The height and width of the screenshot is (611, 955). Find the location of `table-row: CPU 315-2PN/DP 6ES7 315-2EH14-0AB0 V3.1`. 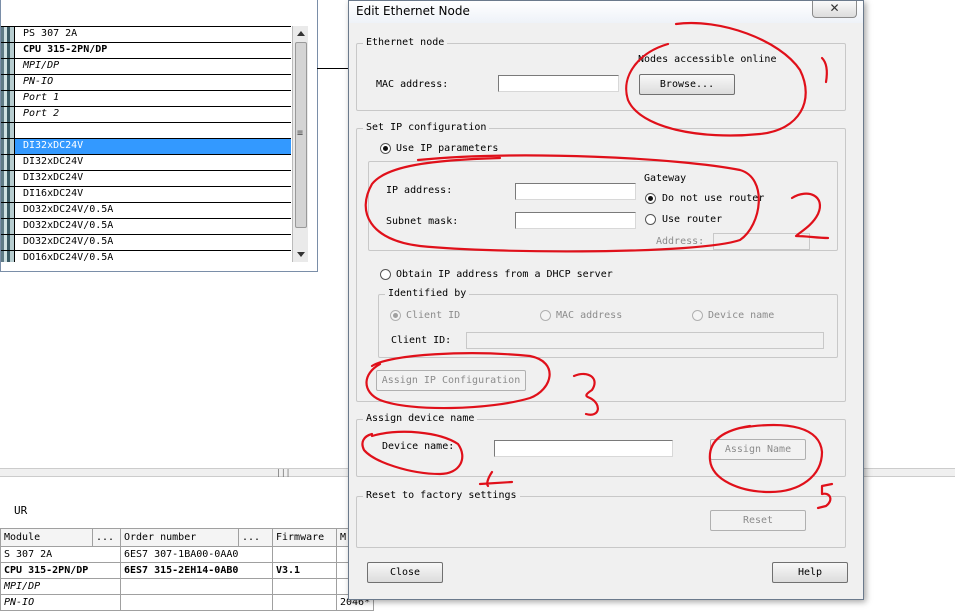

table-row: CPU 315-2PN/DP 6ES7 315-2EH14-0AB0 V3.1 is located at coordinates (187, 570).